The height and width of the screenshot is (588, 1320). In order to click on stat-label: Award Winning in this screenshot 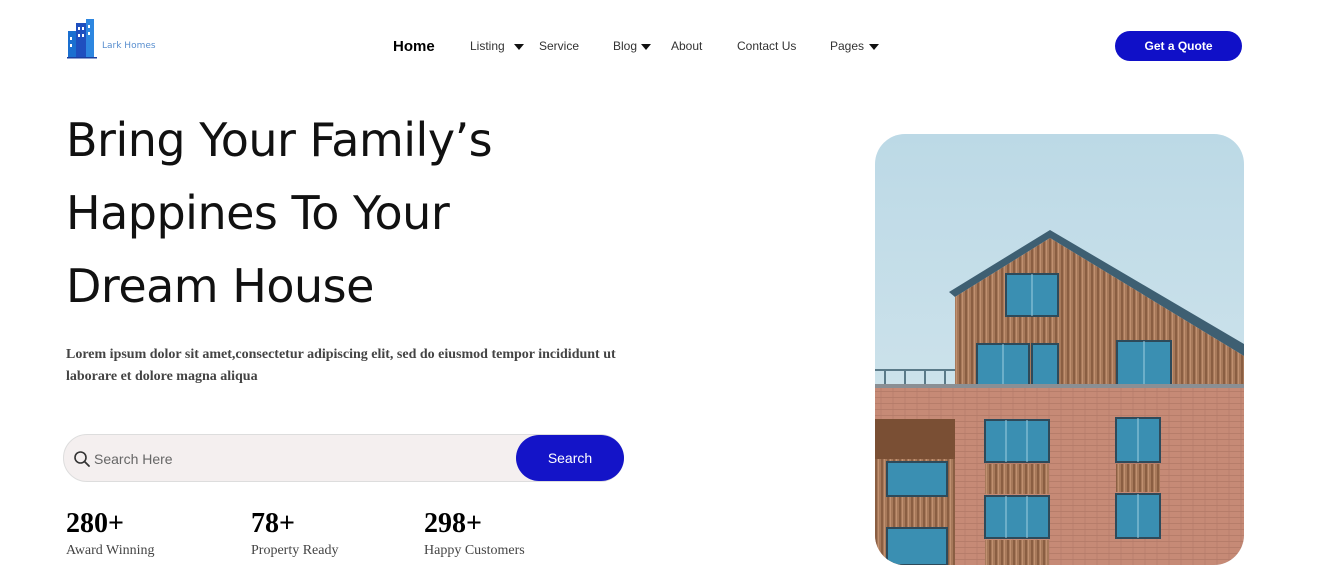, I will do `click(110, 550)`.